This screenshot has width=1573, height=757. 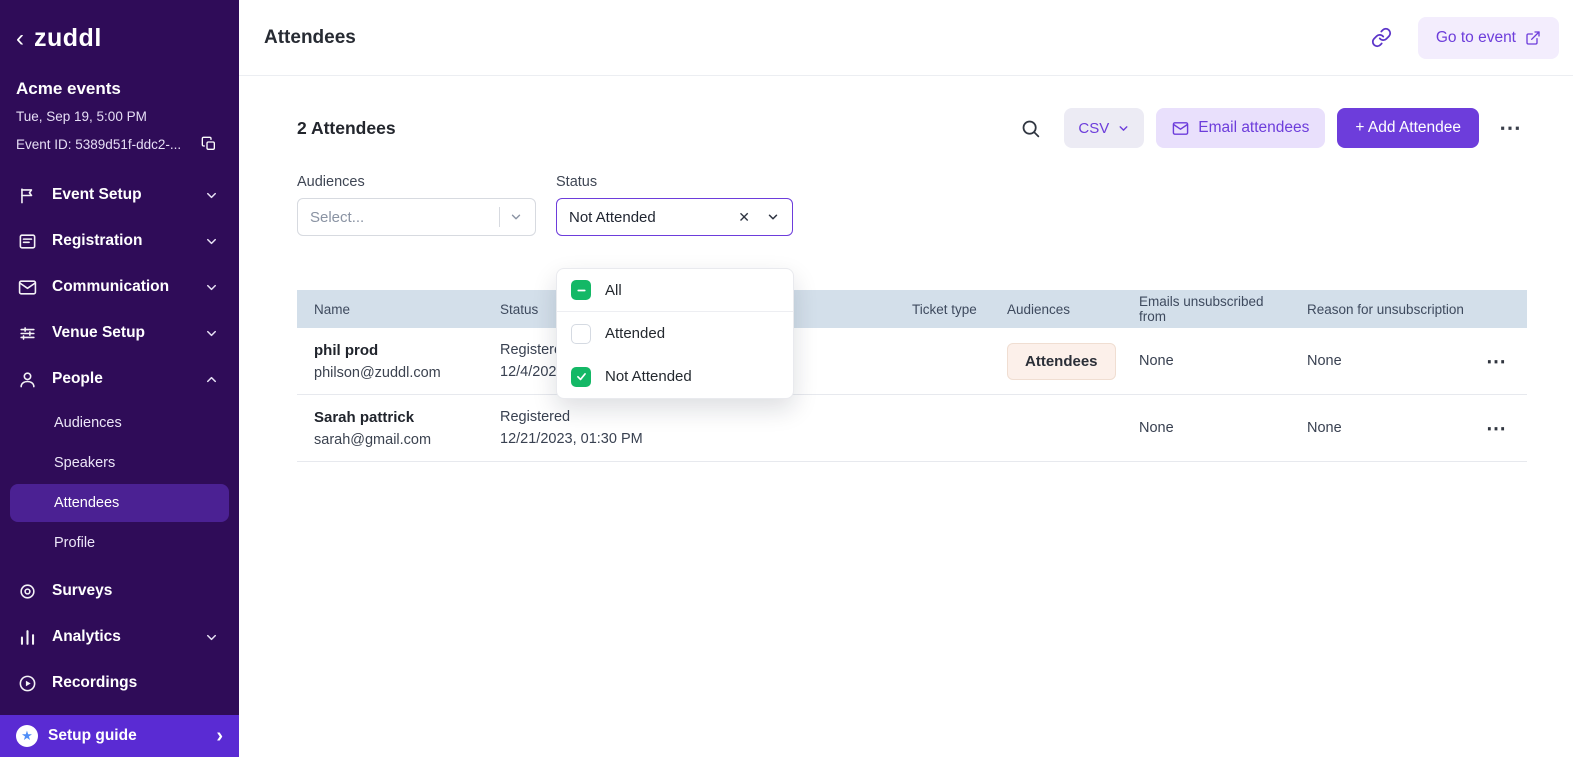 I want to click on toolbar-more-icon: ⋯, so click(x=1511, y=128).